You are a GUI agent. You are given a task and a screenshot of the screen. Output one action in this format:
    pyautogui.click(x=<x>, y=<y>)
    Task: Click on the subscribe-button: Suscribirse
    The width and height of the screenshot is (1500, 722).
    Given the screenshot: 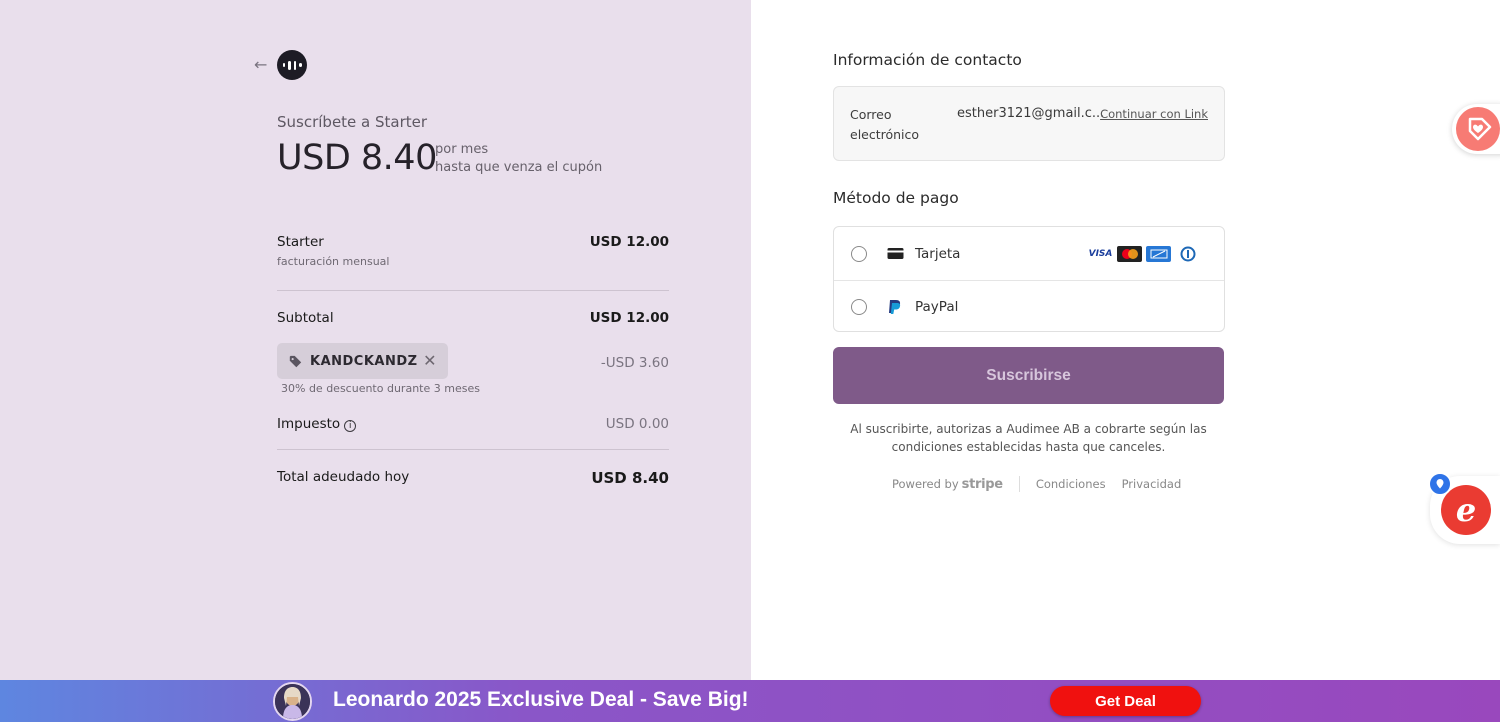 What is the action you would take?
    pyautogui.click(x=1028, y=375)
    